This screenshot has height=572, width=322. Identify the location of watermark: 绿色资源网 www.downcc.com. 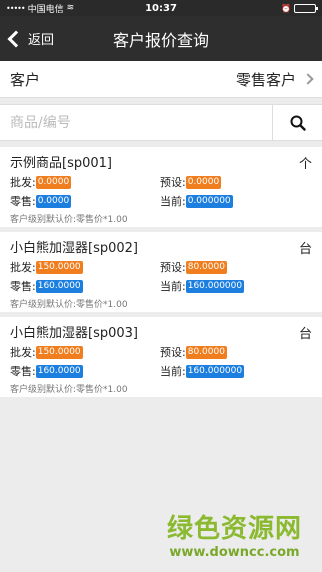
(234, 534).